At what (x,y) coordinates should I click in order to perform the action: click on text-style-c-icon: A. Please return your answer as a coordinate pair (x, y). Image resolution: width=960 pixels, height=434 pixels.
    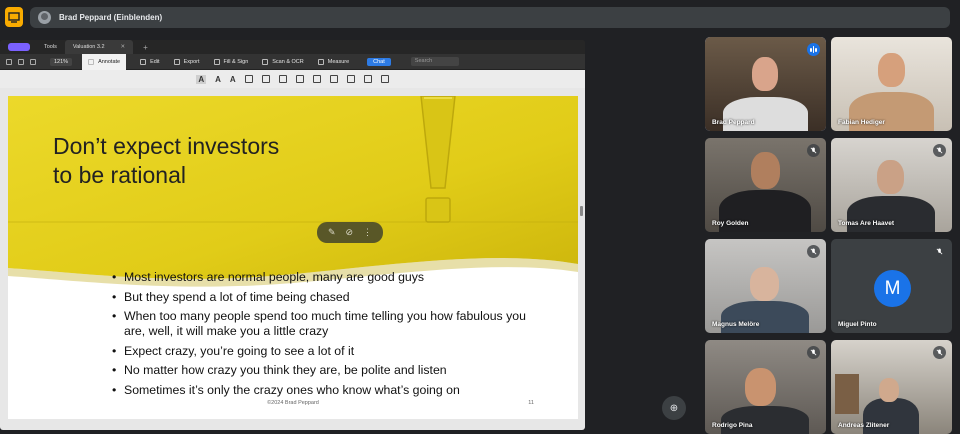
    Looking at the image, I should click on (233, 79).